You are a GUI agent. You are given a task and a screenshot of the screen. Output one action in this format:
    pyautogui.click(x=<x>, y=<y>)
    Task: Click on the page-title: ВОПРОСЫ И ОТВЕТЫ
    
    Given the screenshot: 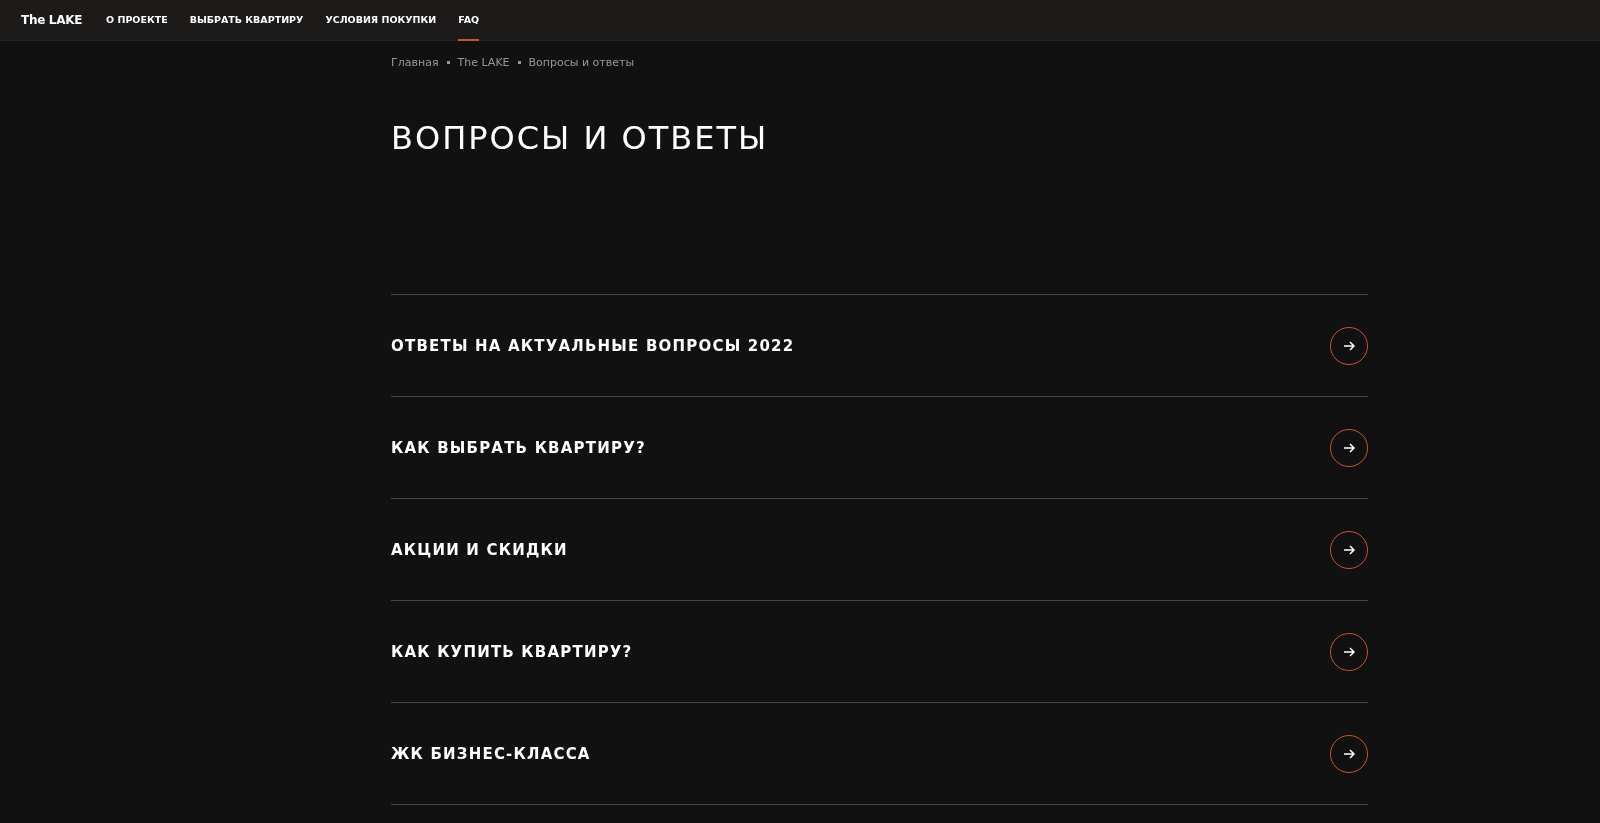 What is the action you would take?
    pyautogui.click(x=580, y=138)
    